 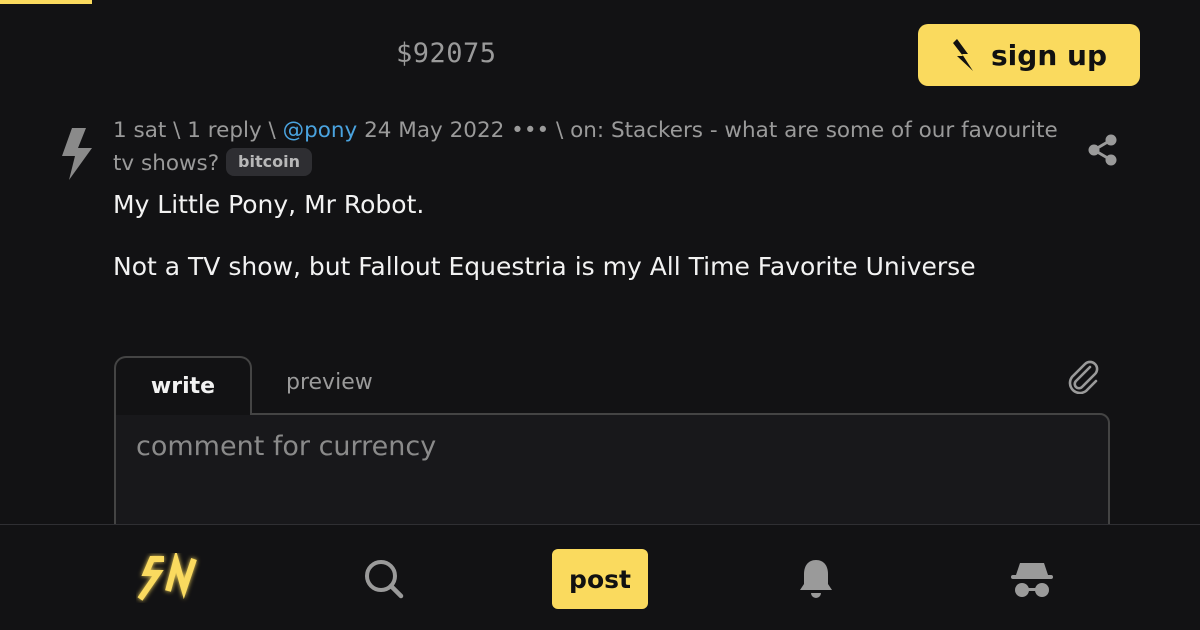 I want to click on reply-count: 1 reply, so click(x=224, y=130).